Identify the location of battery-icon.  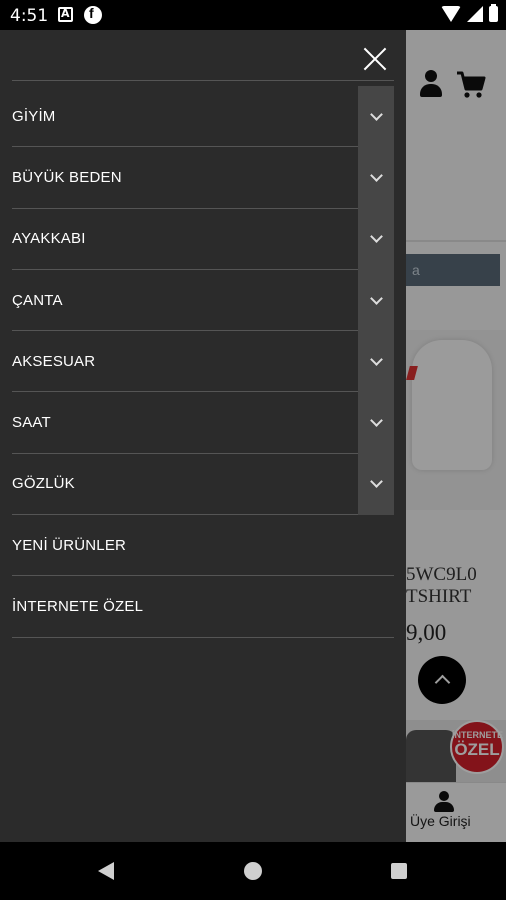
(493, 13).